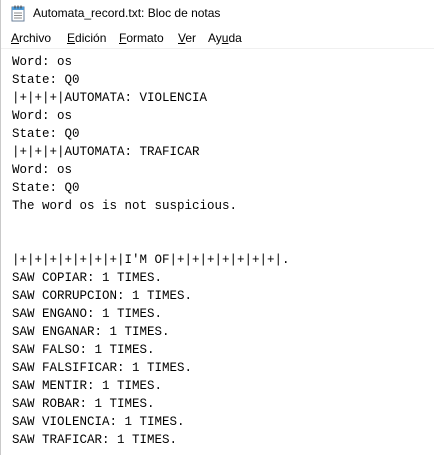 The height and width of the screenshot is (455, 434). Describe the element at coordinates (106, 152) in the screenshot. I see `editor-line: |+|+|+|AUTOMATA: TRAFICAR` at that location.